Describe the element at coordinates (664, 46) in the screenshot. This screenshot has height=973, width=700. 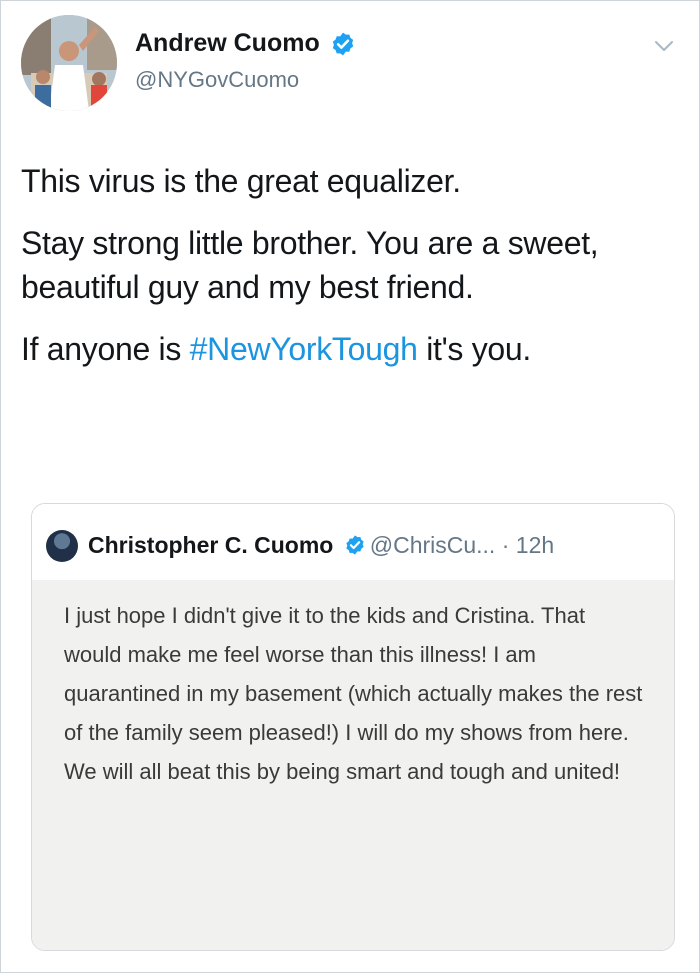
I see `chevron-down-icon` at that location.